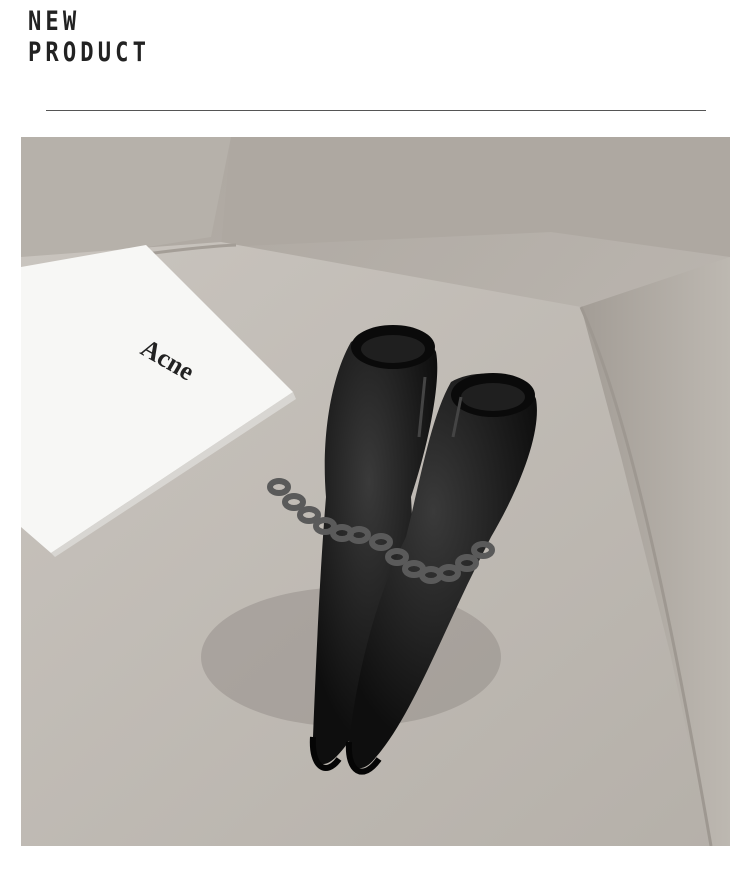 This screenshot has width=750, height=874. I want to click on page-title: NEW PRODUCT, so click(89, 37).